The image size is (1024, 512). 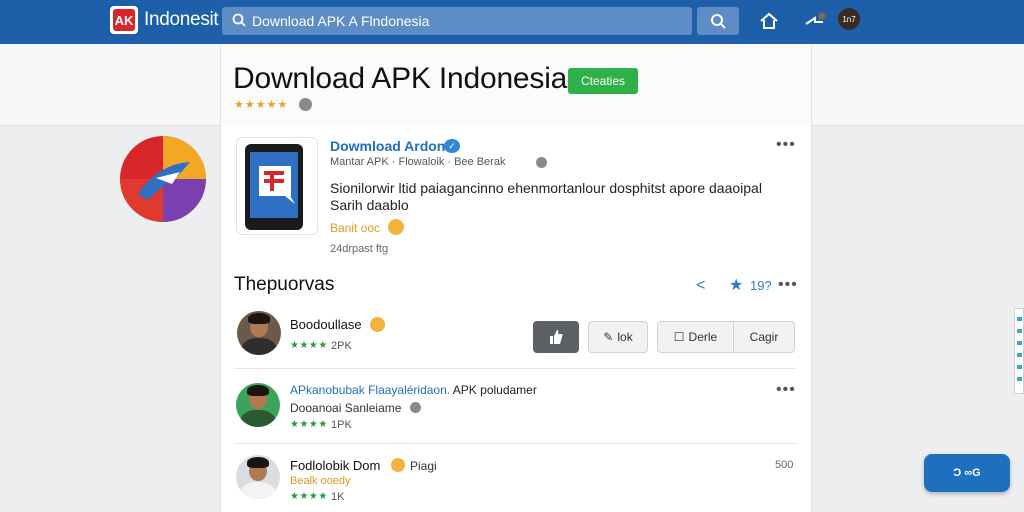 I want to click on link-button-label: lok, so click(x=625, y=337).